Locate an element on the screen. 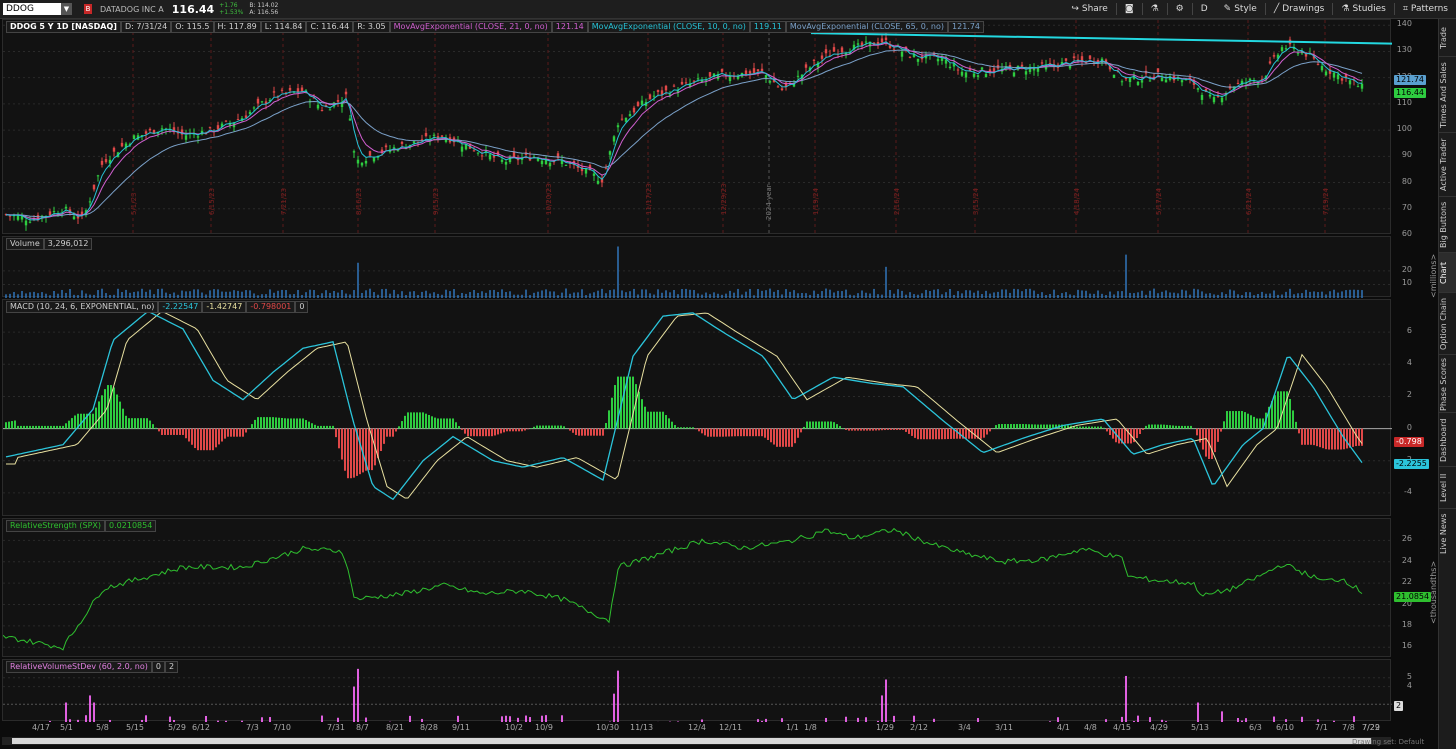 The width and height of the screenshot is (1456, 749). tab-dashboard: Dashboard is located at coordinates (1447, 439).